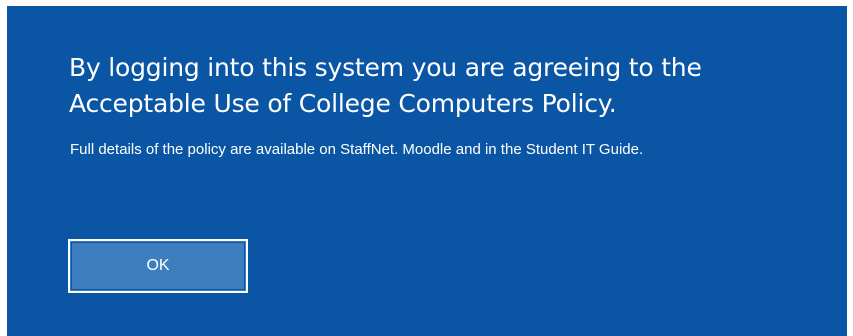  I want to click on ok-button: OK, so click(158, 266).